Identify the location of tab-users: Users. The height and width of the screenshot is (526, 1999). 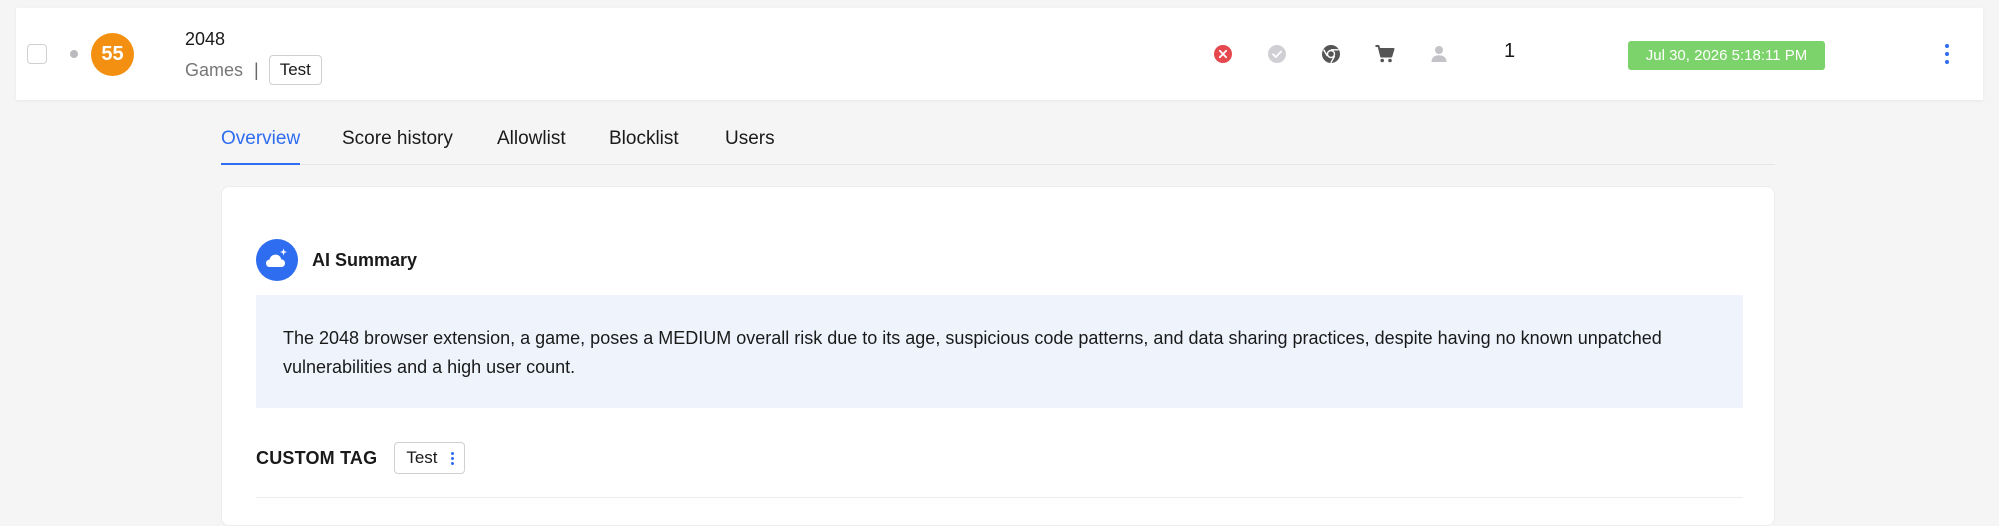
(750, 146).